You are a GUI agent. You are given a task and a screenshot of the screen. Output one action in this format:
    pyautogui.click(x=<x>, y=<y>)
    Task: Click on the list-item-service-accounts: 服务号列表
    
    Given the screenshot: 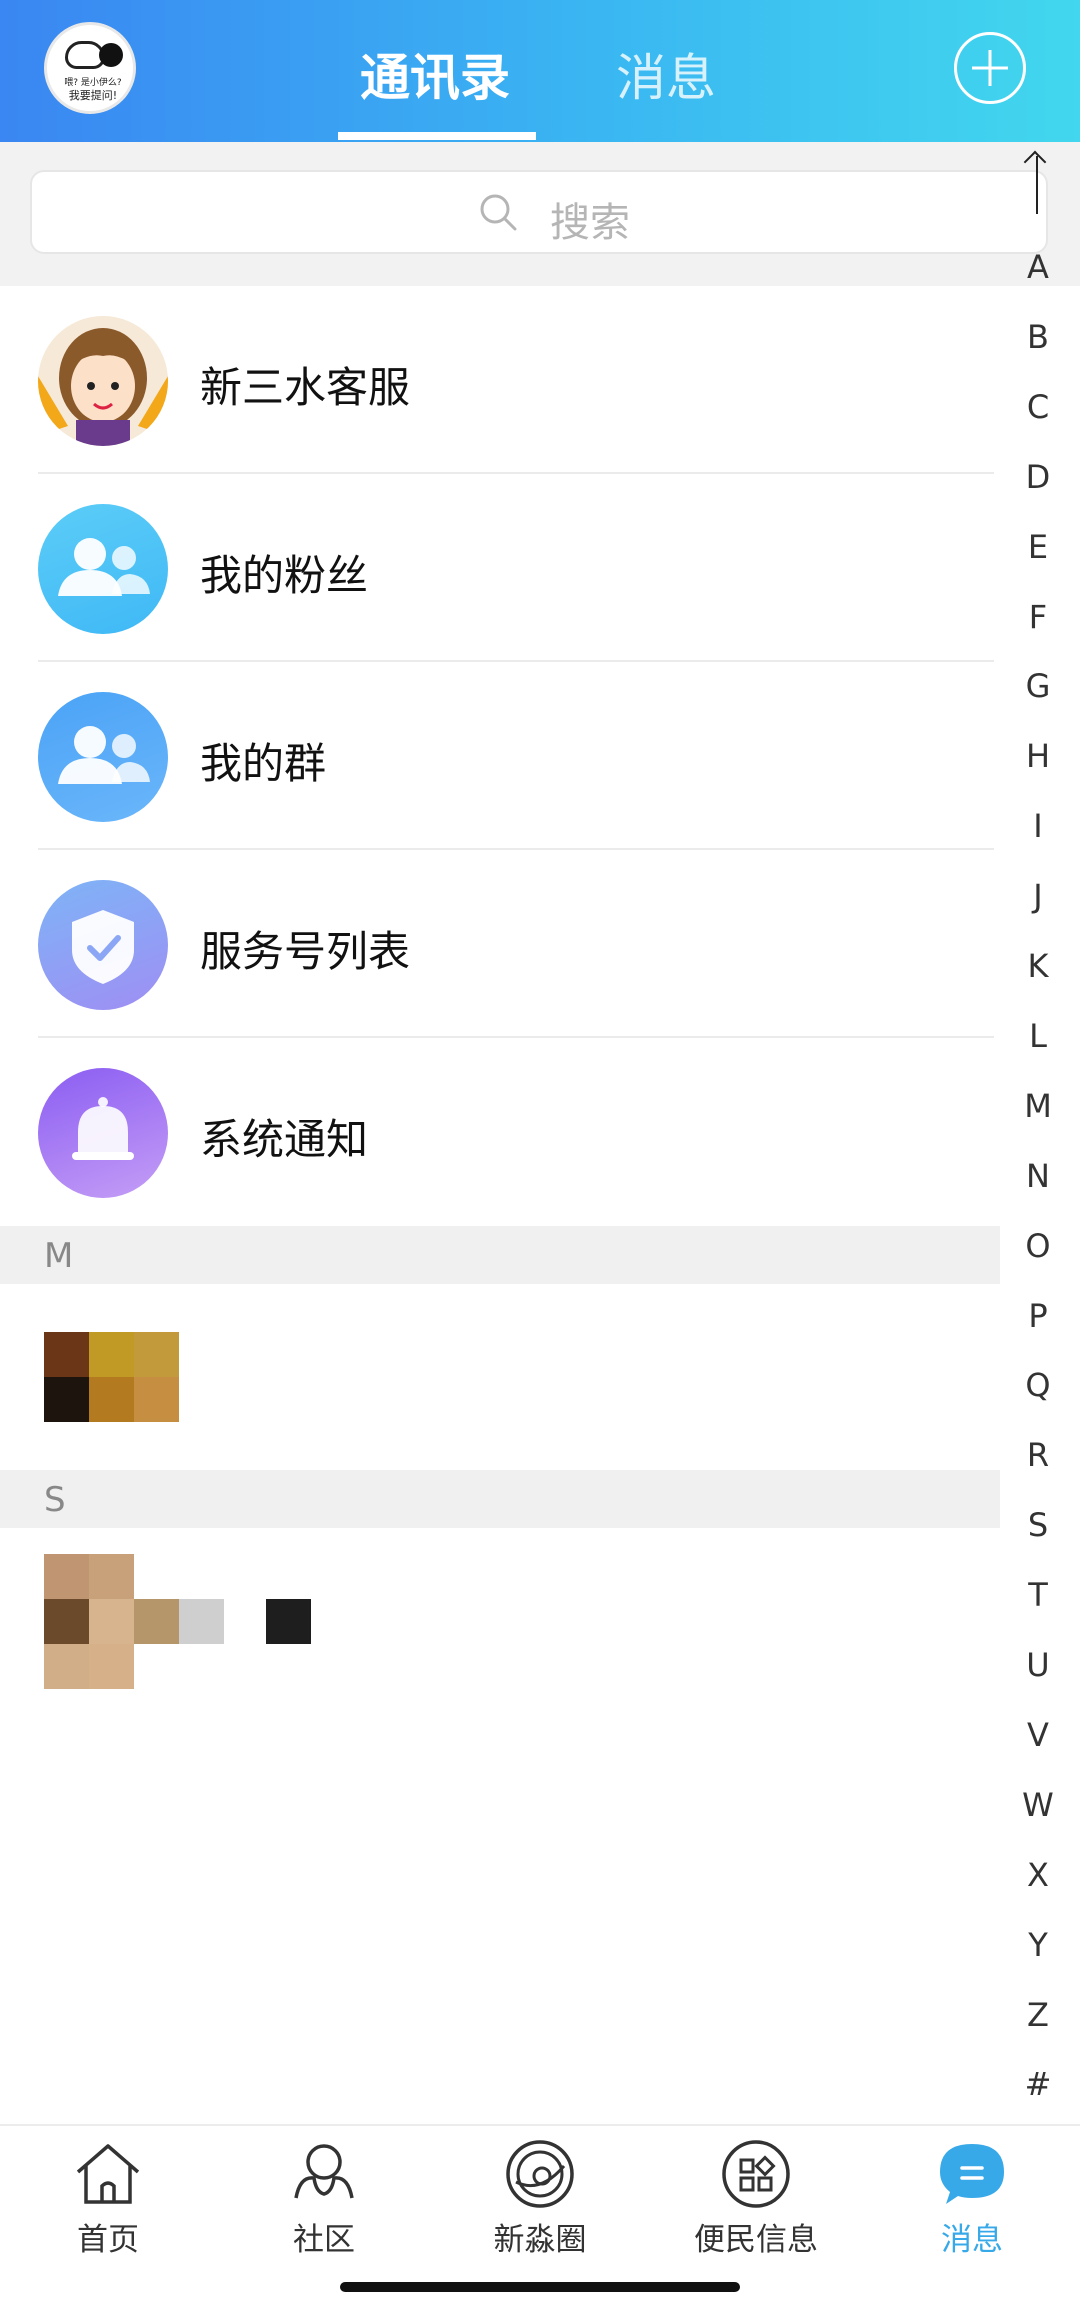 What is the action you would take?
    pyautogui.click(x=500, y=944)
    